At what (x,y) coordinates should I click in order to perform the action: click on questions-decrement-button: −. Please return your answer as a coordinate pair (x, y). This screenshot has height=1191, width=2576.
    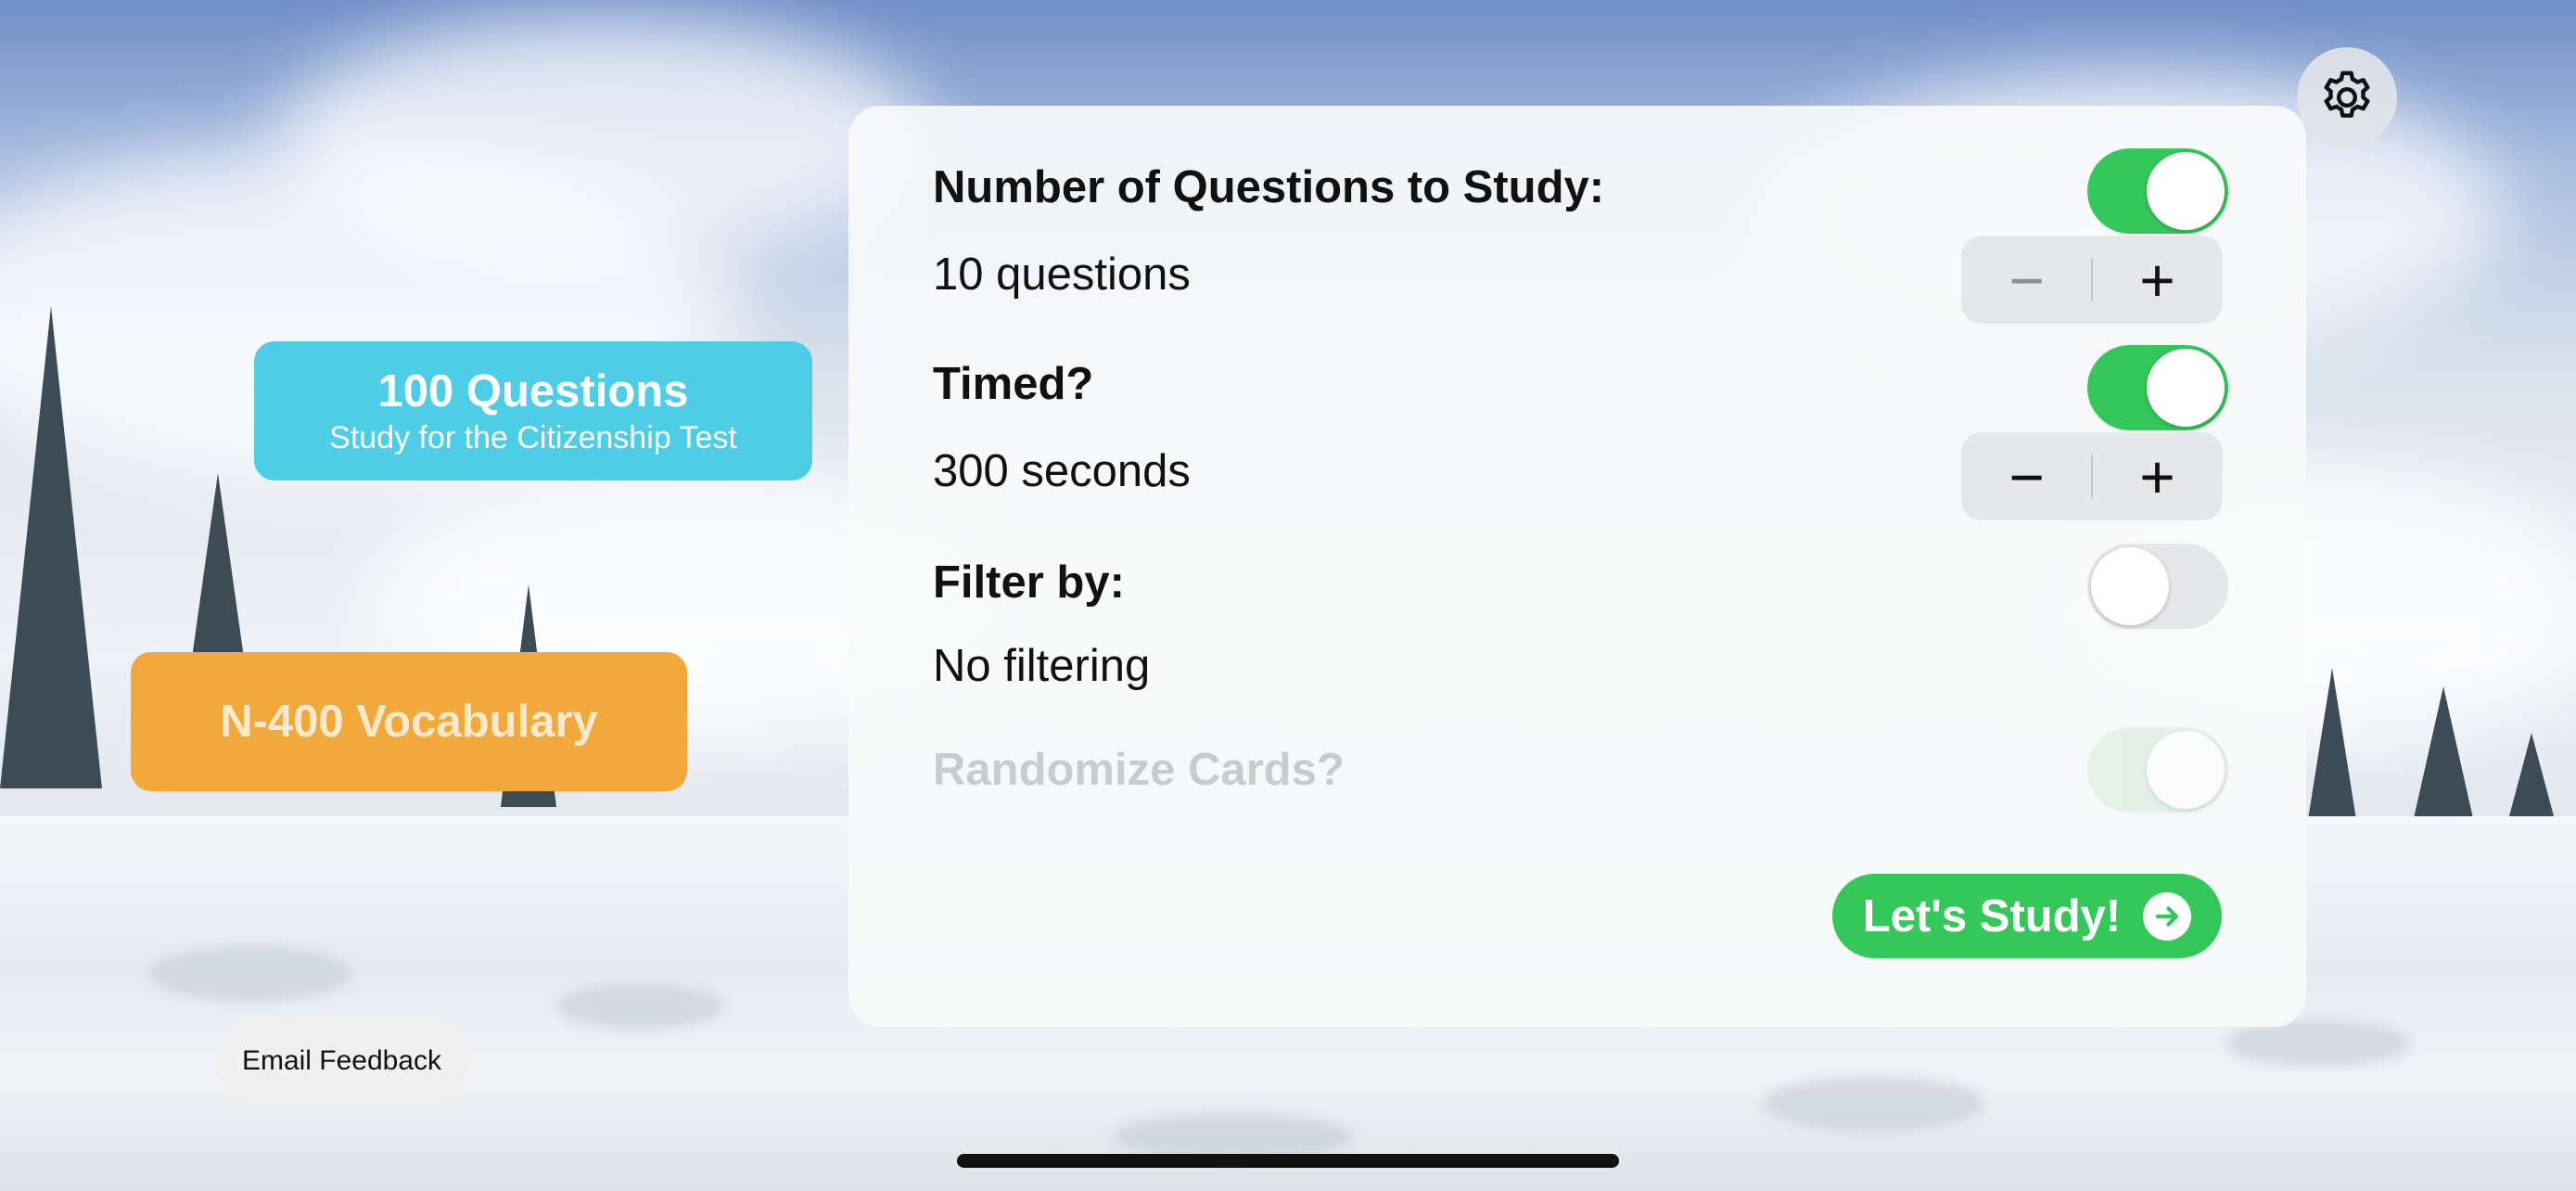
    Looking at the image, I should click on (2026, 280).